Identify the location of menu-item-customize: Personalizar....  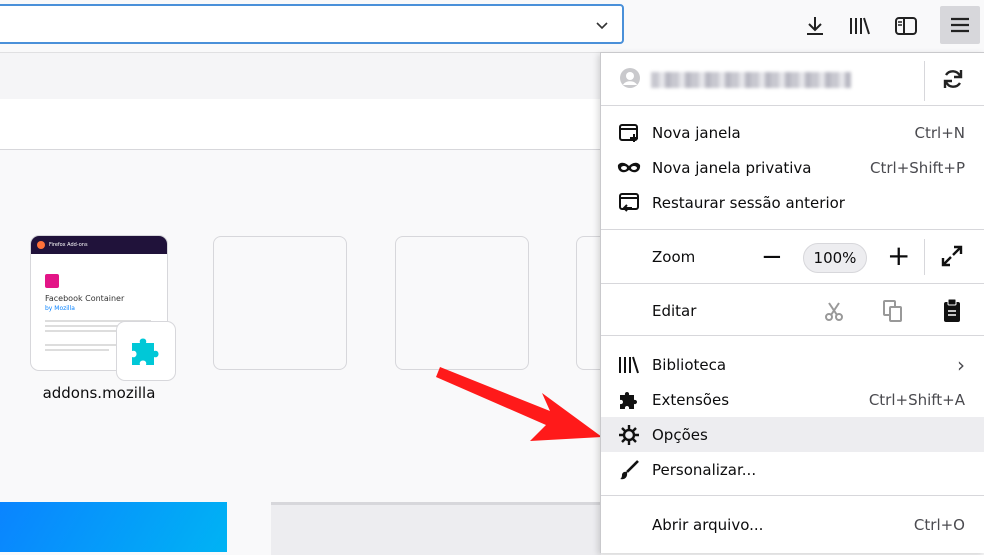
(792, 469).